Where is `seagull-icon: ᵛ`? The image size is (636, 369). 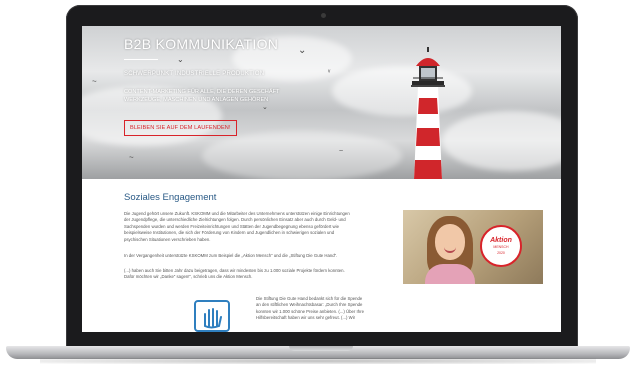 seagull-icon: ᵛ is located at coordinates (329, 72).